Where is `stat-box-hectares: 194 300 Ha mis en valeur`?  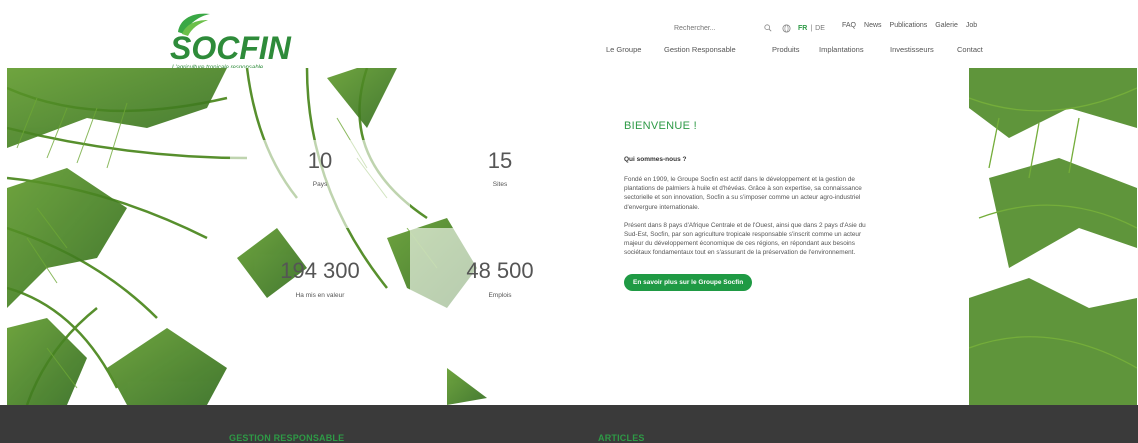
stat-box-hectares: 194 300 Ha mis en valeur is located at coordinates (320, 275).